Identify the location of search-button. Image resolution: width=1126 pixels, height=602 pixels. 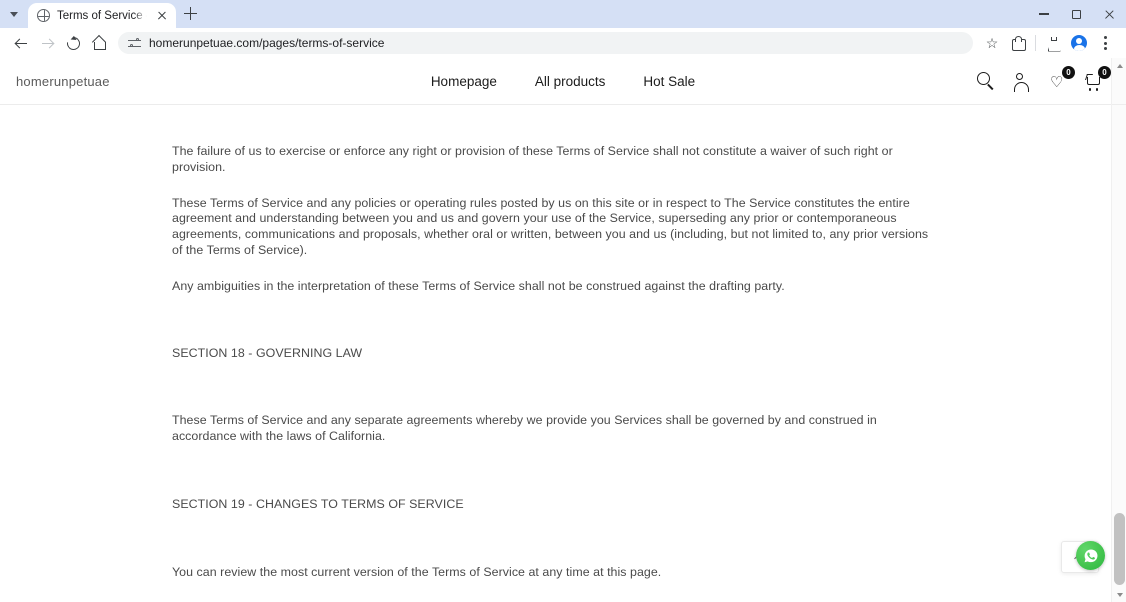
(986, 81).